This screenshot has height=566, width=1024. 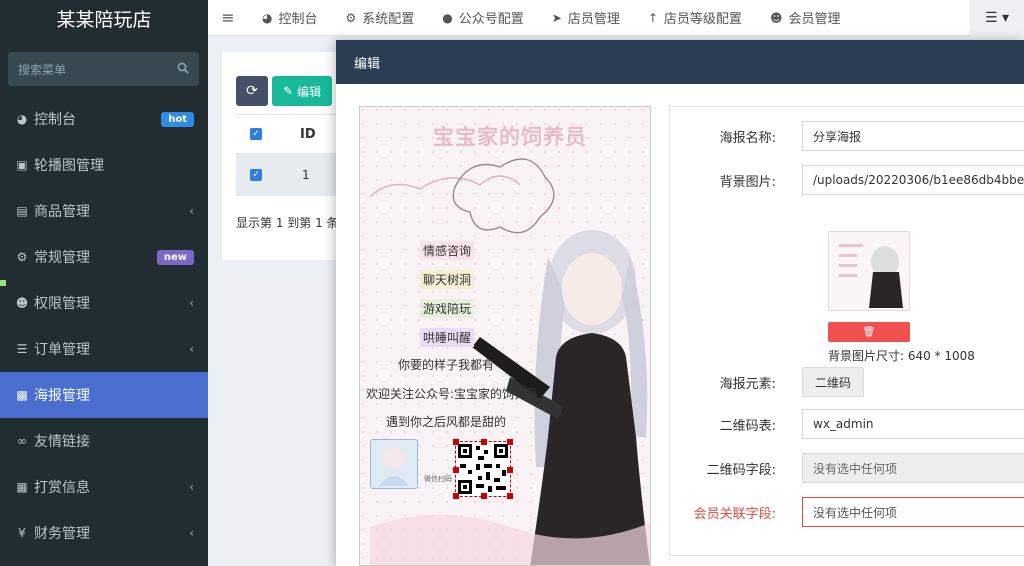 What do you see at coordinates (69, 166) in the screenshot?
I see `sidebar-item-label: 轮播图管理` at bounding box center [69, 166].